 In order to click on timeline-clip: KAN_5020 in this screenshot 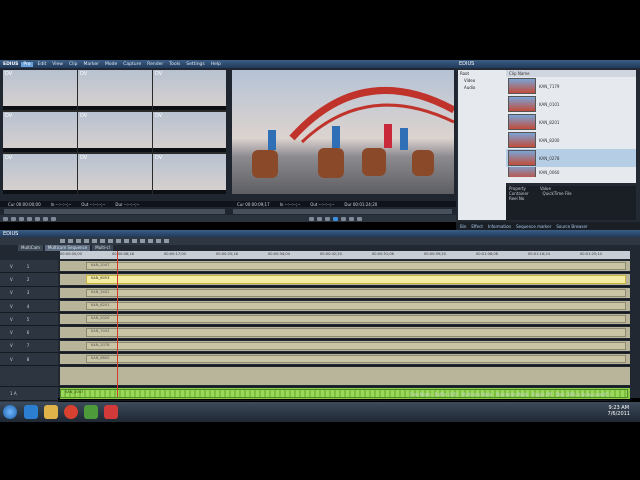, I will do `click(356, 319)`.